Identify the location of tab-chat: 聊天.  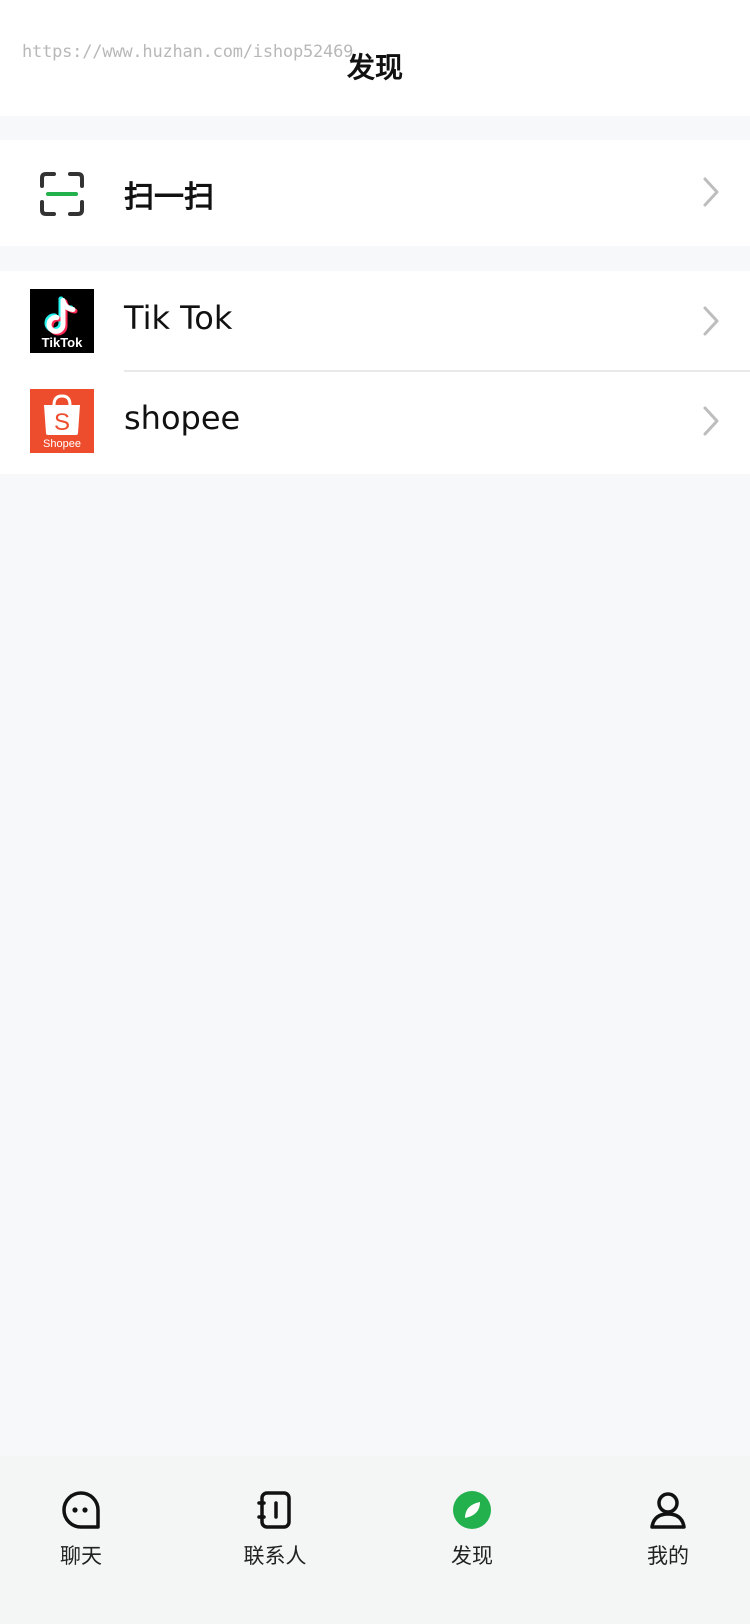
(81, 1540).